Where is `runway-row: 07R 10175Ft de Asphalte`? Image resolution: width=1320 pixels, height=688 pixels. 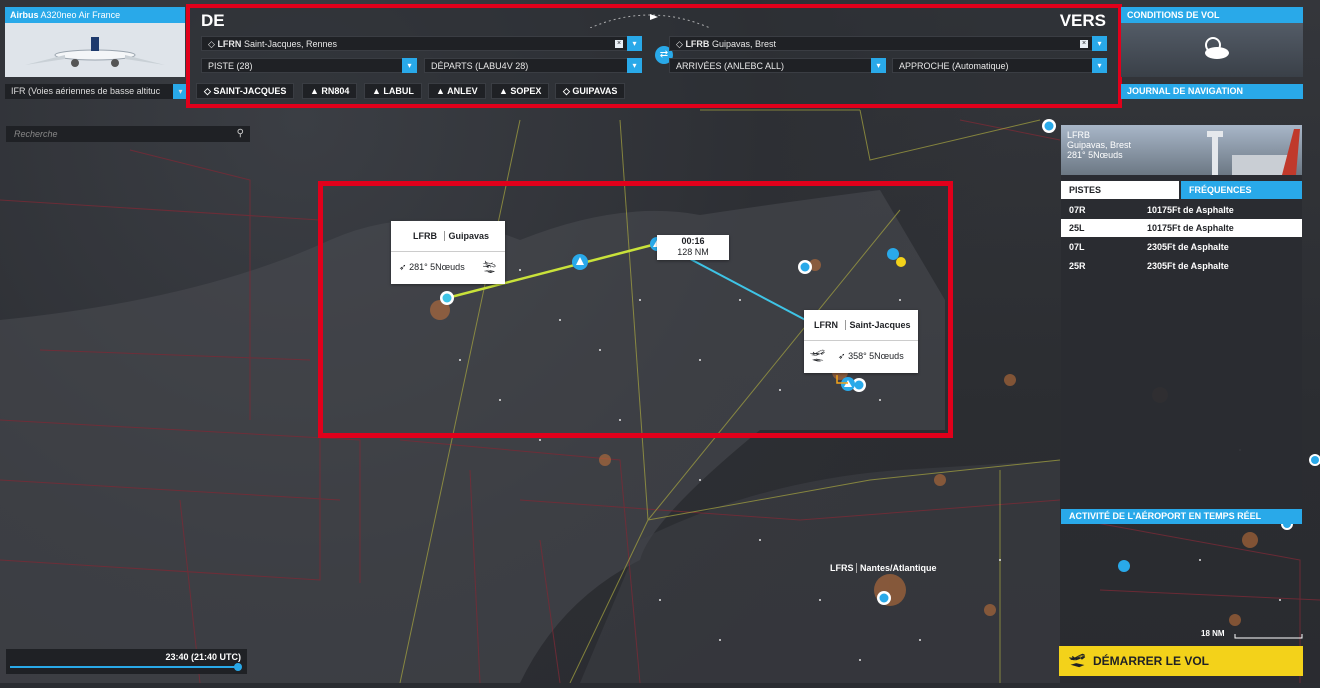
runway-row: 07R 10175Ft de Asphalte is located at coordinates (1181, 210).